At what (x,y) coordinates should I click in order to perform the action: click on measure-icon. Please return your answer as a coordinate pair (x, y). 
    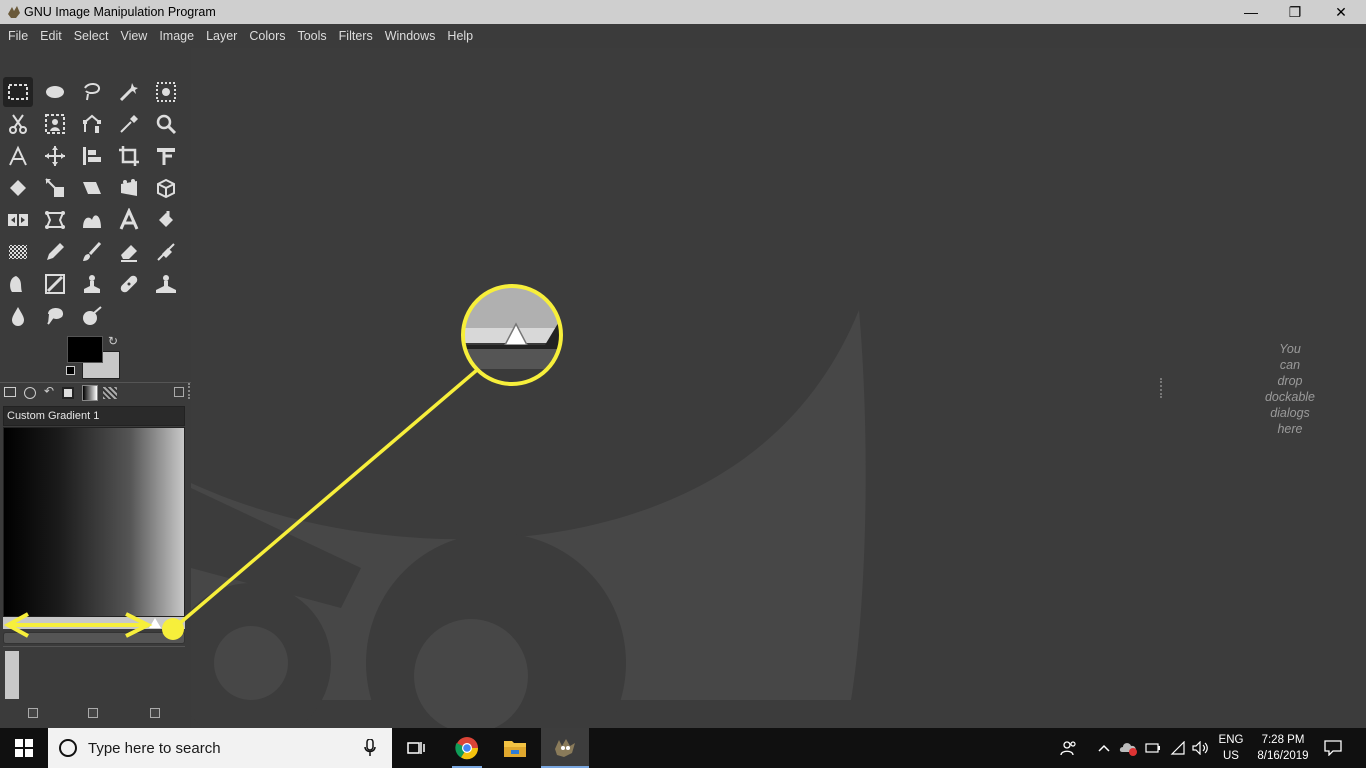
    Looking at the image, I should click on (18, 156).